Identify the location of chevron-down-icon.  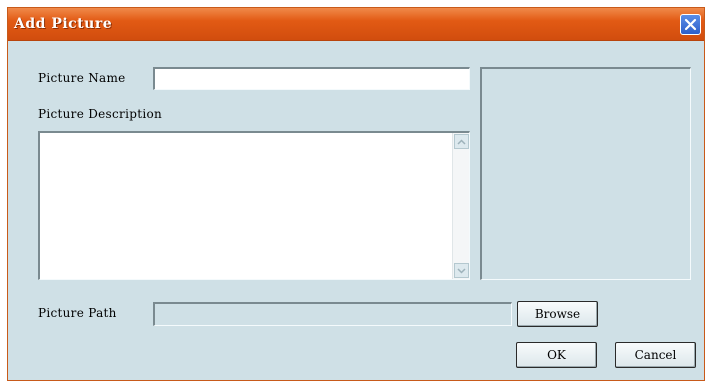
(461, 270).